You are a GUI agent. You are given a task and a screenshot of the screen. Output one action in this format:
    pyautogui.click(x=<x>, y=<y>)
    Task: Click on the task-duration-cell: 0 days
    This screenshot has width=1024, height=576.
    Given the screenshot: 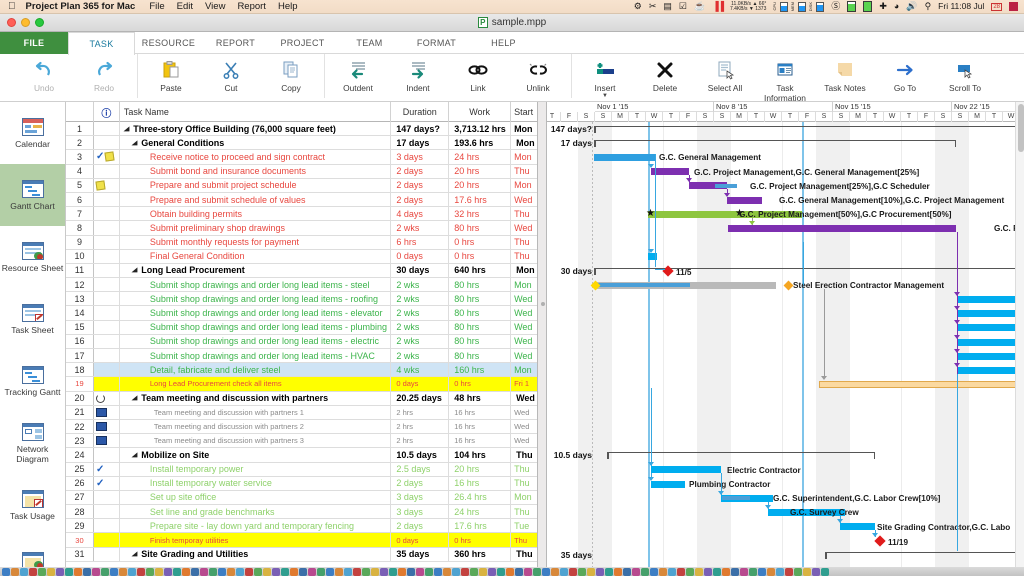 What is the action you would take?
    pyautogui.click(x=420, y=384)
    